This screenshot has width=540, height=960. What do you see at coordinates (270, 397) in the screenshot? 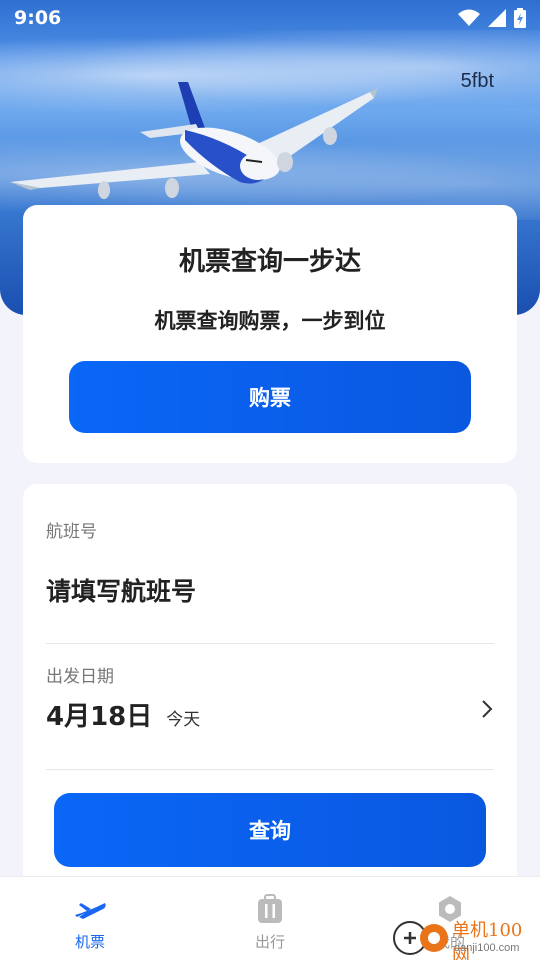
I see `buy-ticket-button: 购票` at bounding box center [270, 397].